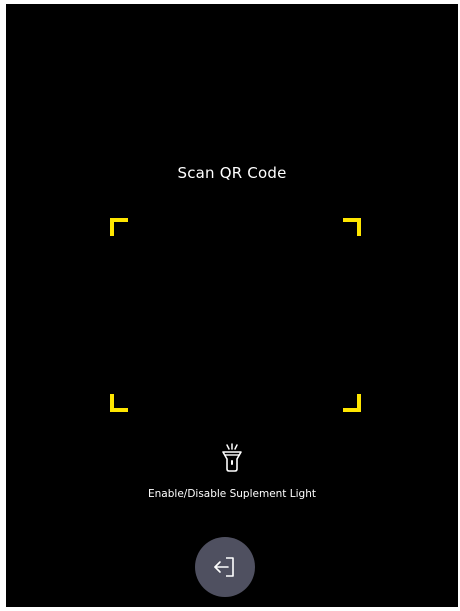 The width and height of the screenshot is (460, 611). I want to click on light-toggle-label: Enable/Disable Suplement Light, so click(232, 494).